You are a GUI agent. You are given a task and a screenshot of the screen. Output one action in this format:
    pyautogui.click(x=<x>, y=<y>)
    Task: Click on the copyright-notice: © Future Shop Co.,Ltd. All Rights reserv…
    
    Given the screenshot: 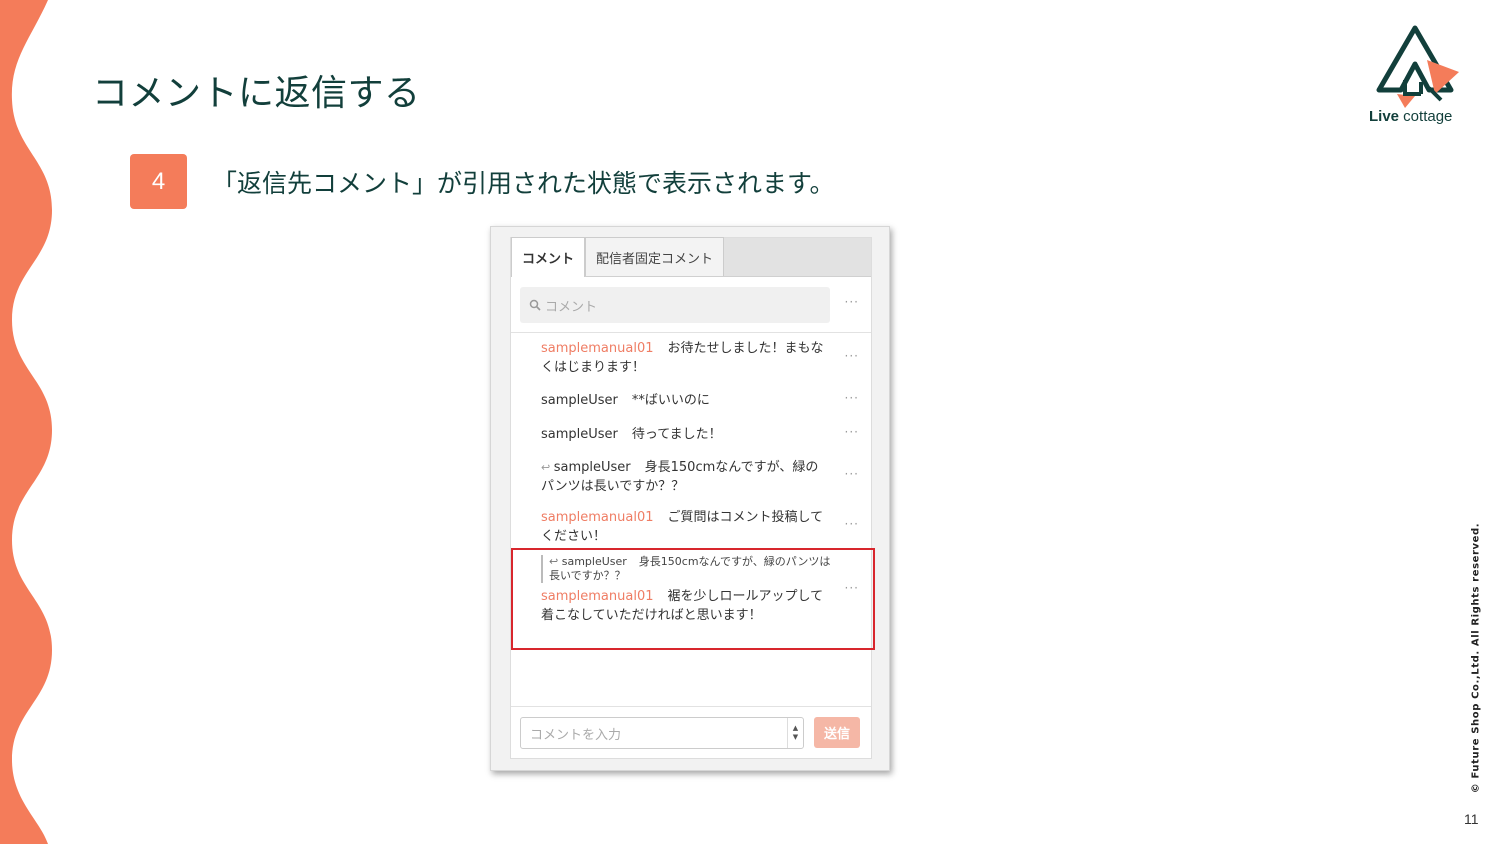 What is the action you would take?
    pyautogui.click(x=1476, y=658)
    